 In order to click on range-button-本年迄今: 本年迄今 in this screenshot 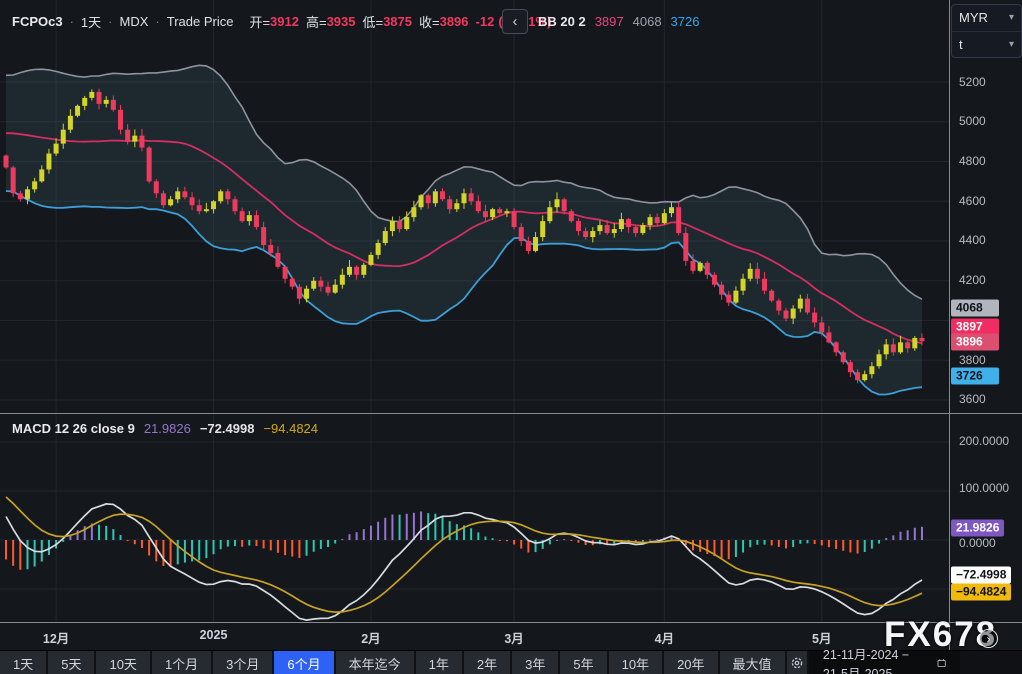, I will do `click(374, 662)`.